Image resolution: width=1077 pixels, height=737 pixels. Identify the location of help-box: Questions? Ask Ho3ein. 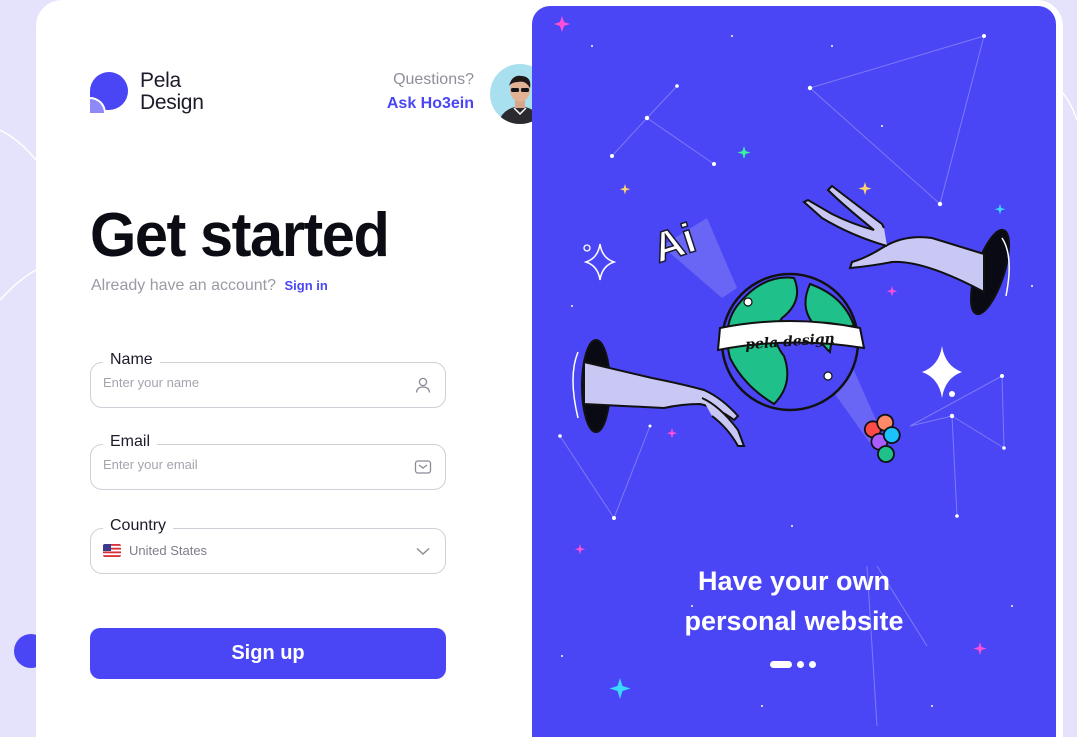
(430, 92).